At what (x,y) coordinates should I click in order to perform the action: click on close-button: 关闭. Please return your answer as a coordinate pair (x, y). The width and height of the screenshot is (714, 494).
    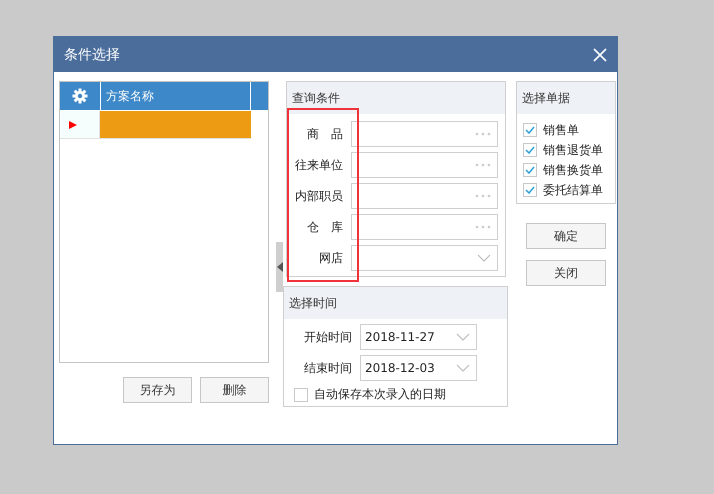
    Looking at the image, I should click on (566, 273).